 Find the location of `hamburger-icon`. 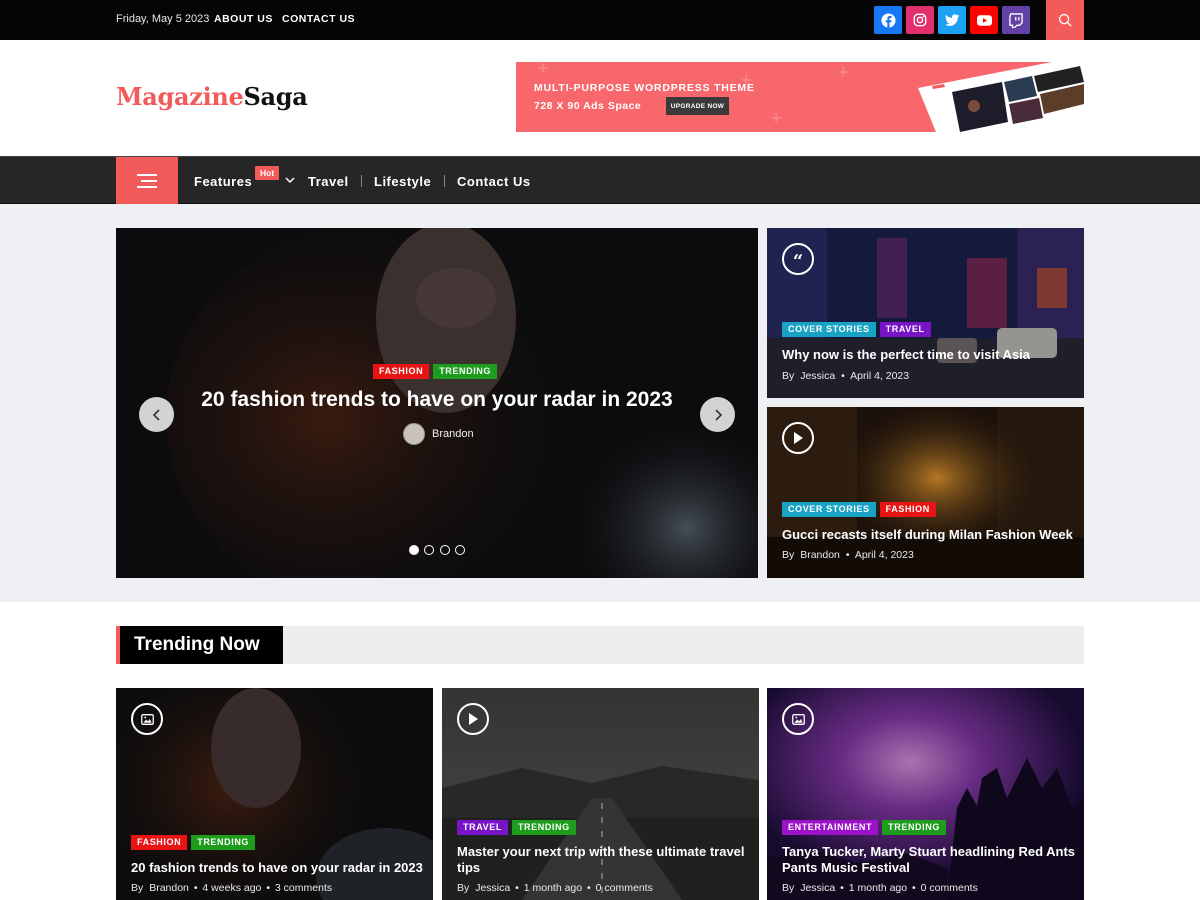

hamburger-icon is located at coordinates (147, 180).